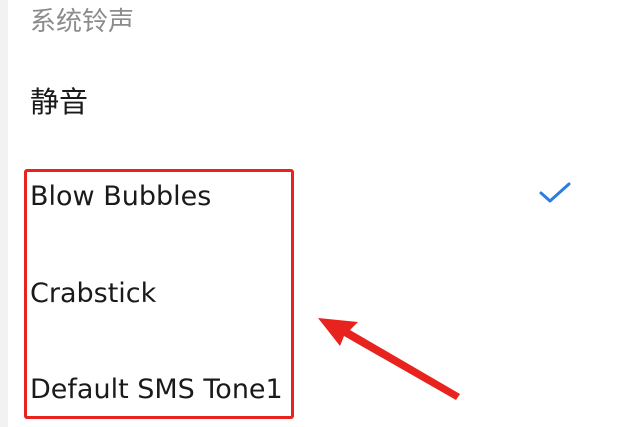  I want to click on ringtone-label: Blow Bubbles, so click(121, 196).